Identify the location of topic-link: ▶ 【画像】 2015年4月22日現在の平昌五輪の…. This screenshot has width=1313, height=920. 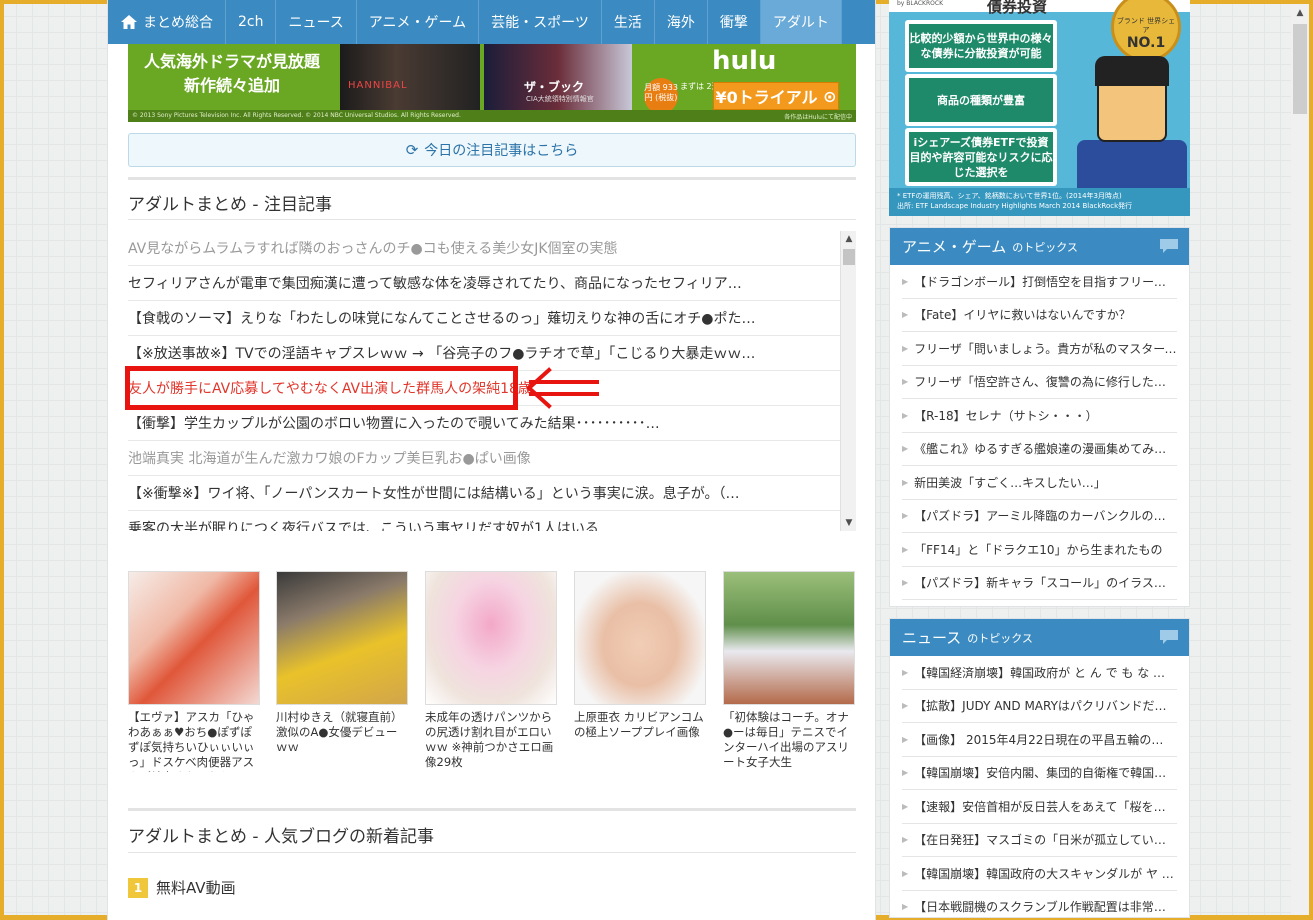
(1039, 740).